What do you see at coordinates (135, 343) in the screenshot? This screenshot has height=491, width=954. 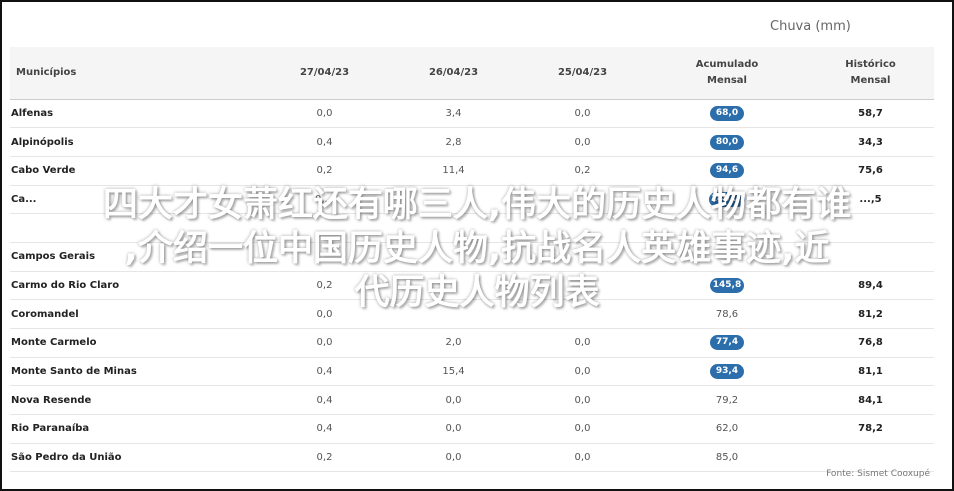 I see `cell-municipio: Monte Carmelo` at bounding box center [135, 343].